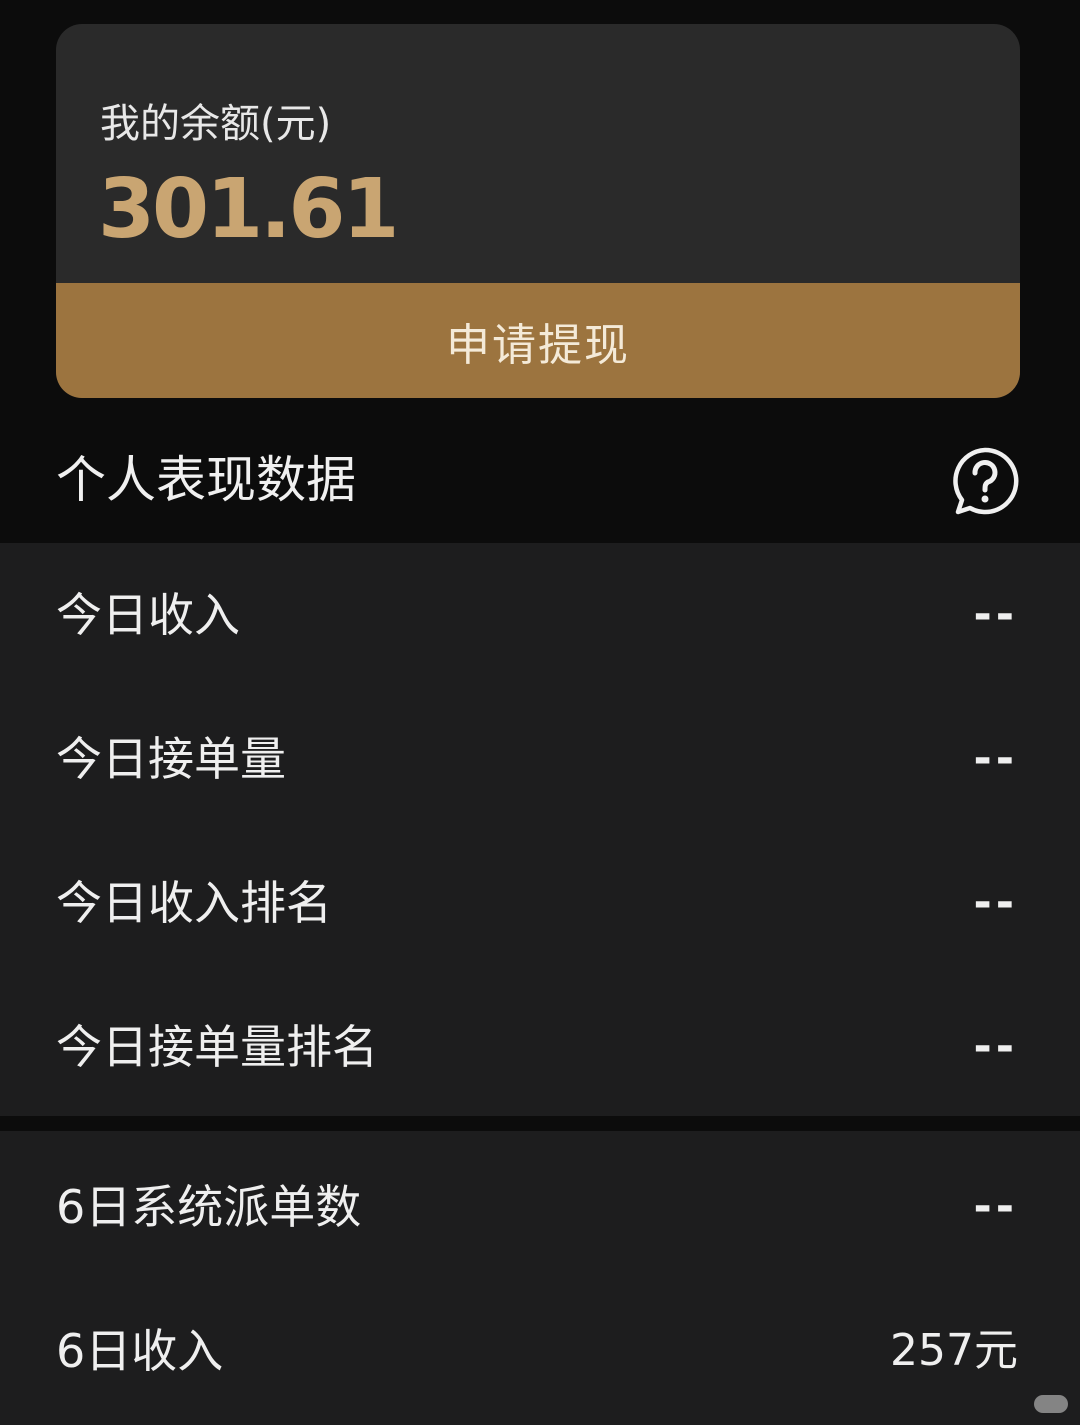 The width and height of the screenshot is (1080, 1425). What do you see at coordinates (540, 615) in the screenshot?
I see `stat-row-today-income: 今日收入 --` at bounding box center [540, 615].